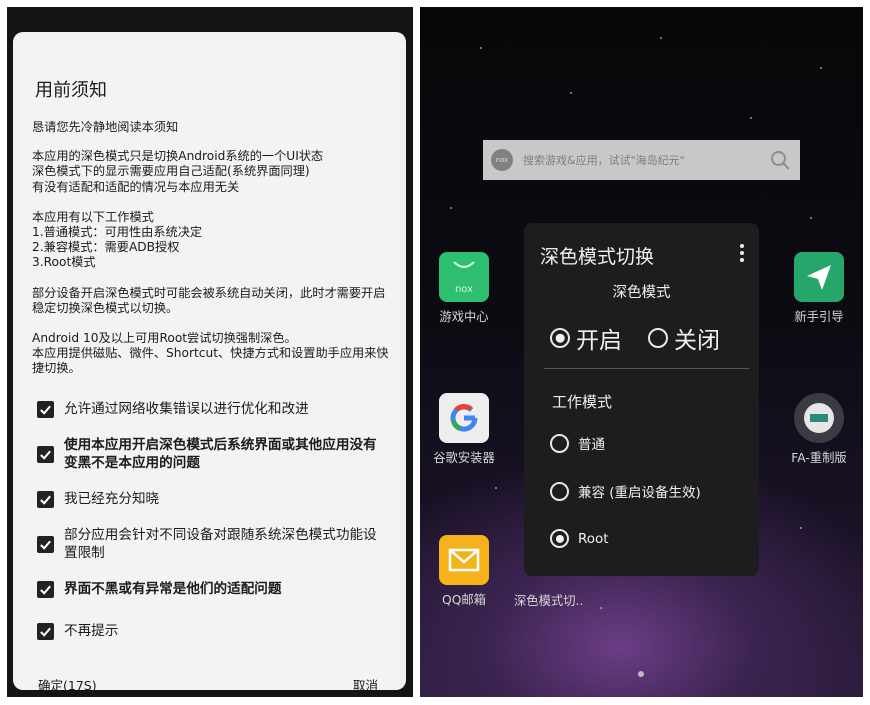 This screenshot has height=705, width=870. I want to click on radio-mode-compat: 兼容 (重启设备生效), so click(625, 491).